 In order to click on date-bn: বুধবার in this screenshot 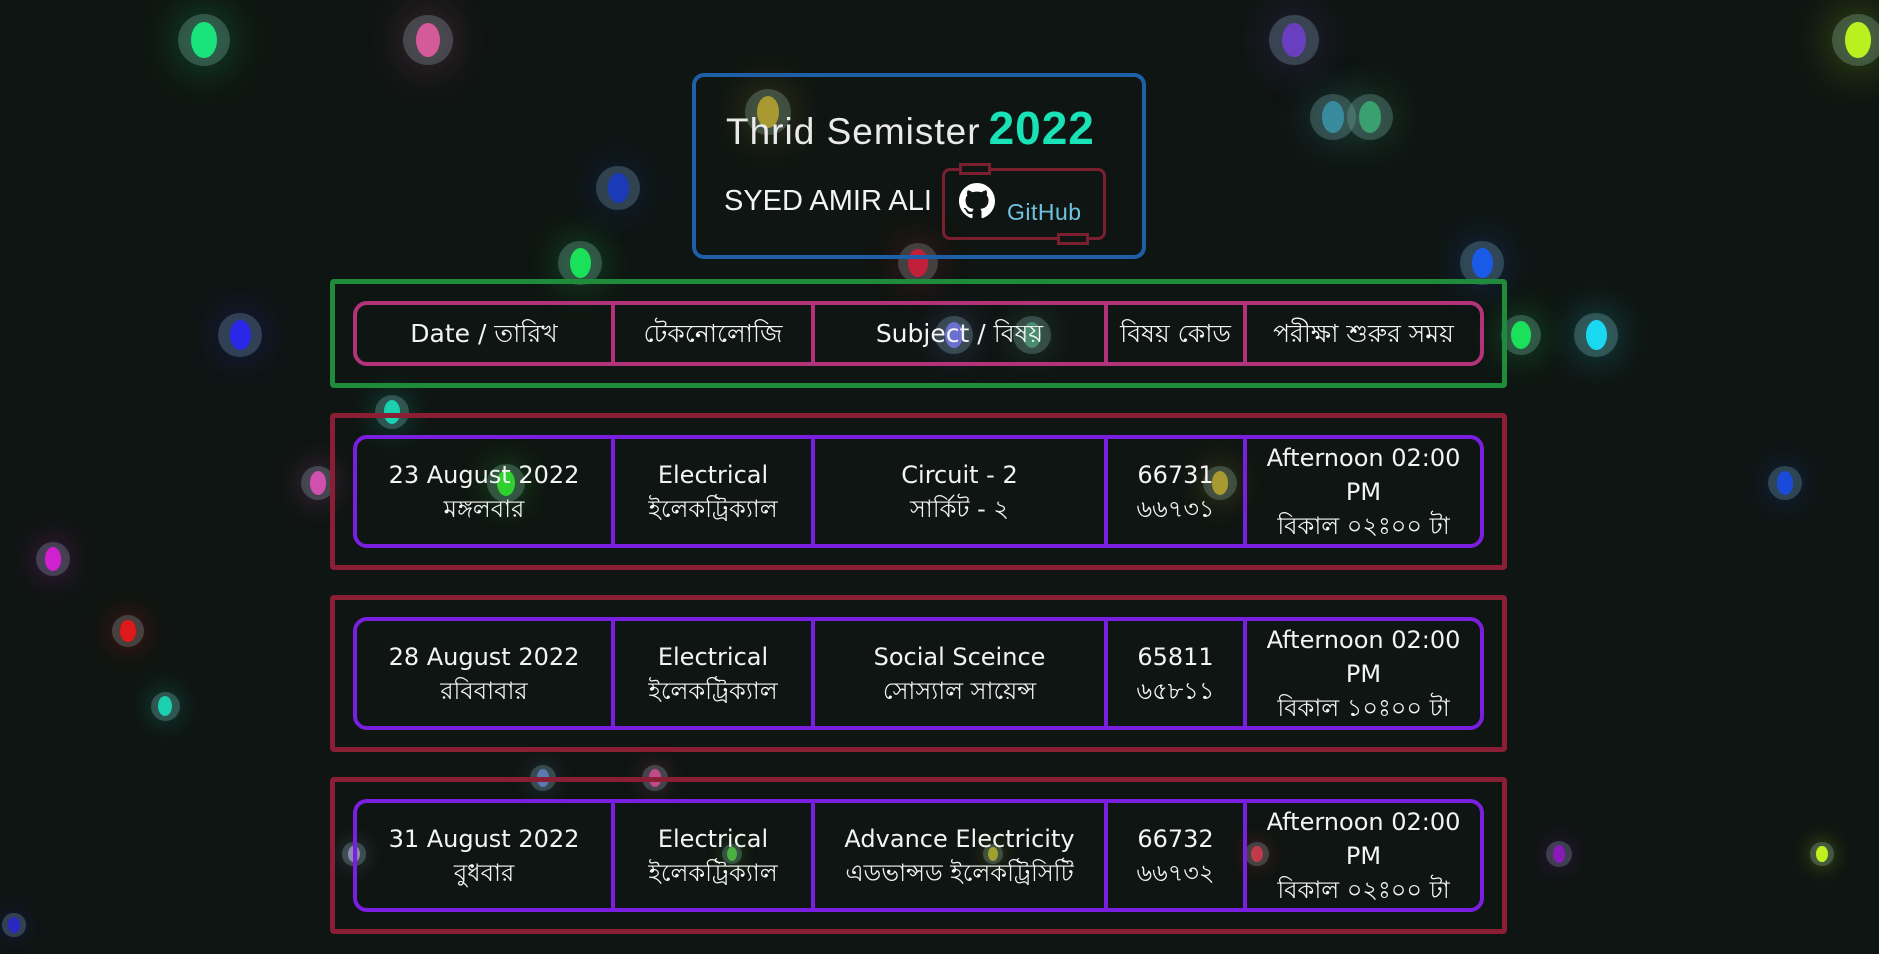, I will do `click(484, 872)`.